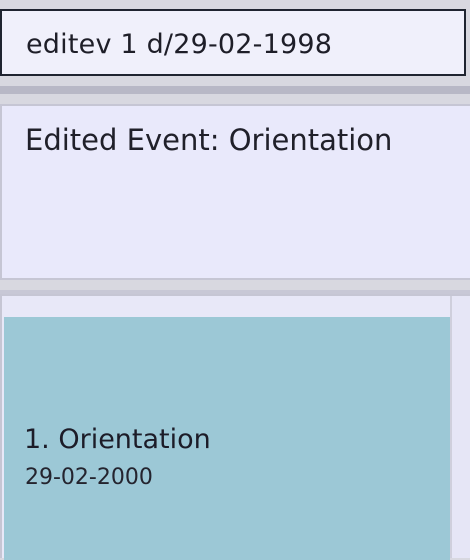 The height and width of the screenshot is (560, 470). I want to click on event-date: 29-02-2000, so click(89, 477).